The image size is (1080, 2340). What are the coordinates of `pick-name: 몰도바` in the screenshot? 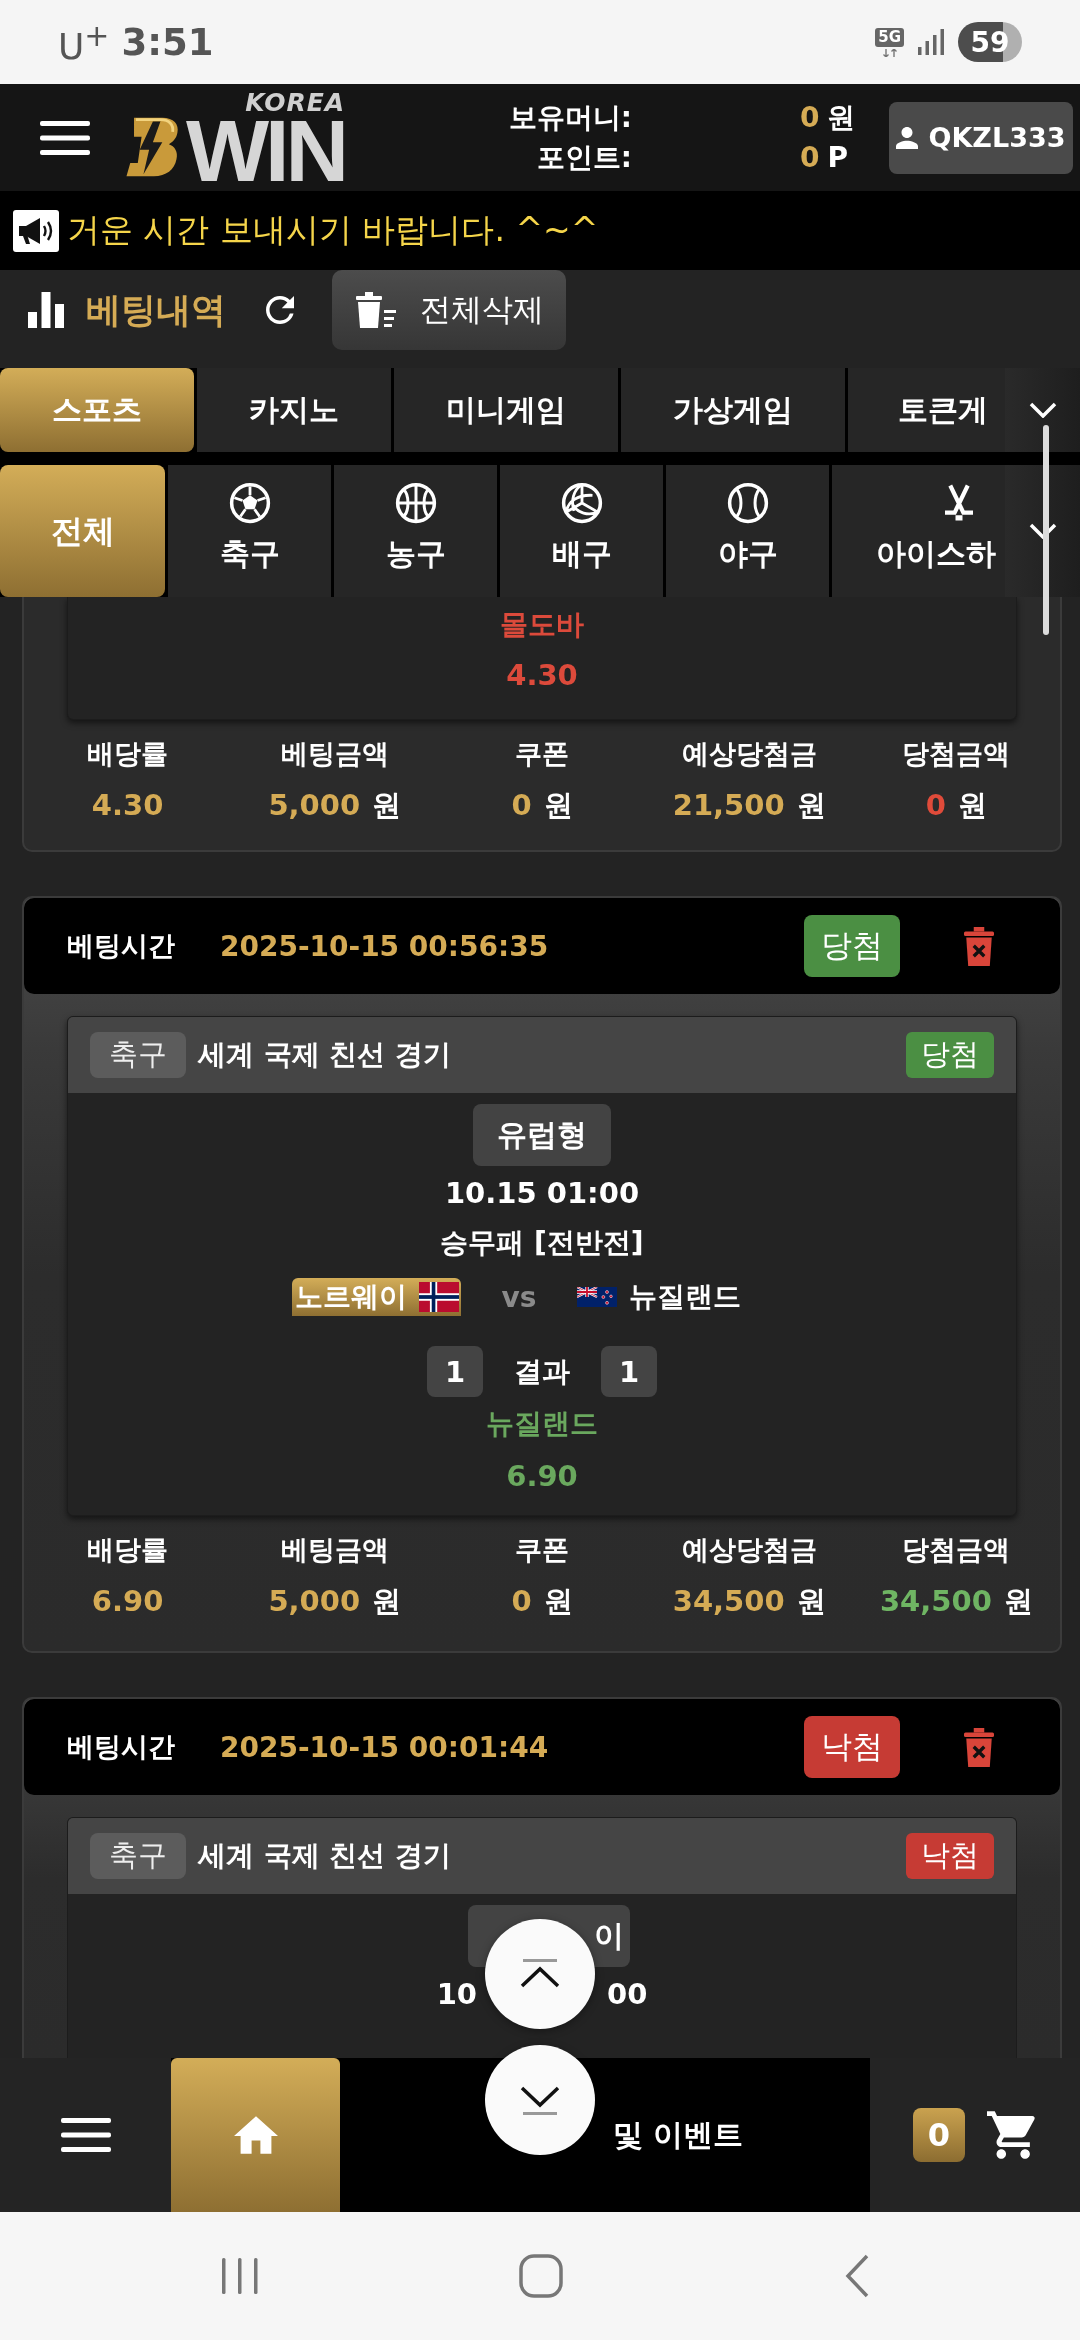 It's located at (542, 625).